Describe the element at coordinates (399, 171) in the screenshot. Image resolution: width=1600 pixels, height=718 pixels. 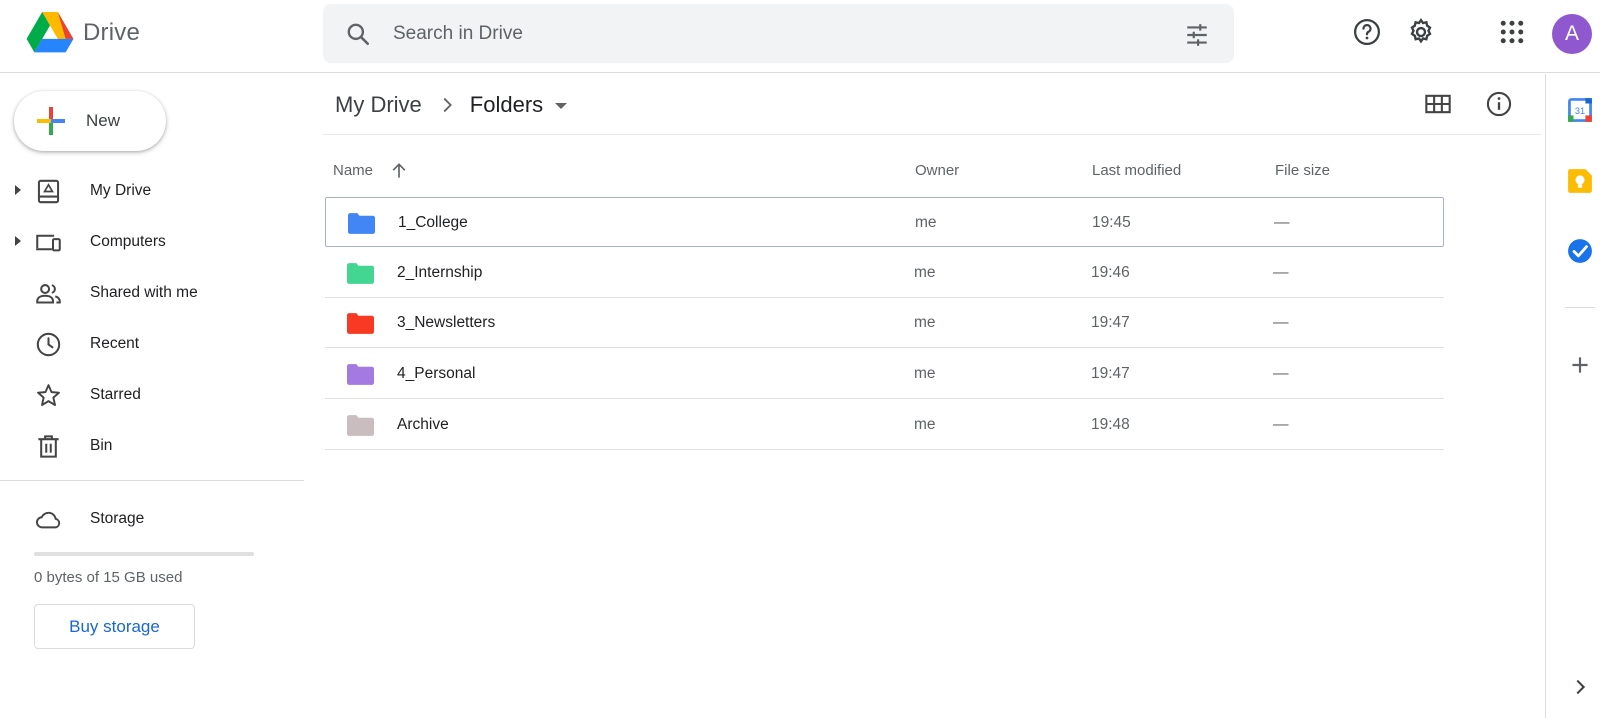
I see `sort-arrow-up-icon` at that location.